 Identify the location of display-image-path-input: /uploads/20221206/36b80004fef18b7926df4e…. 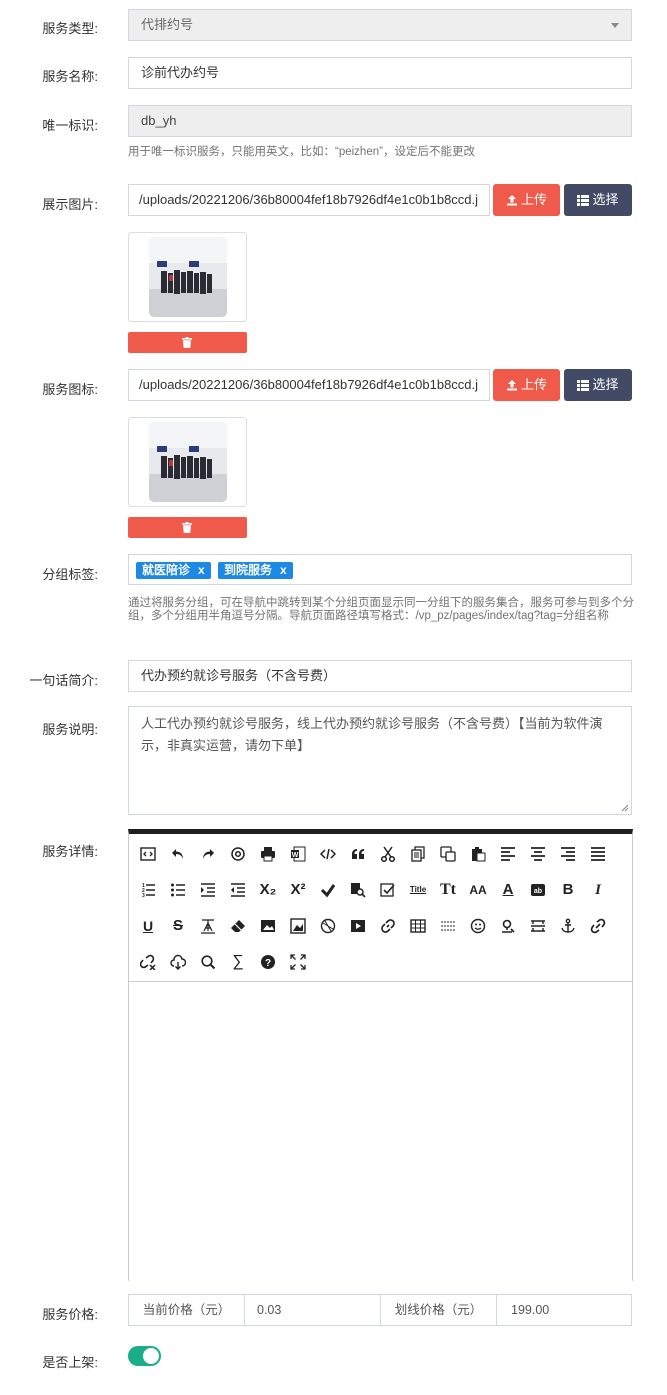
(309, 200).